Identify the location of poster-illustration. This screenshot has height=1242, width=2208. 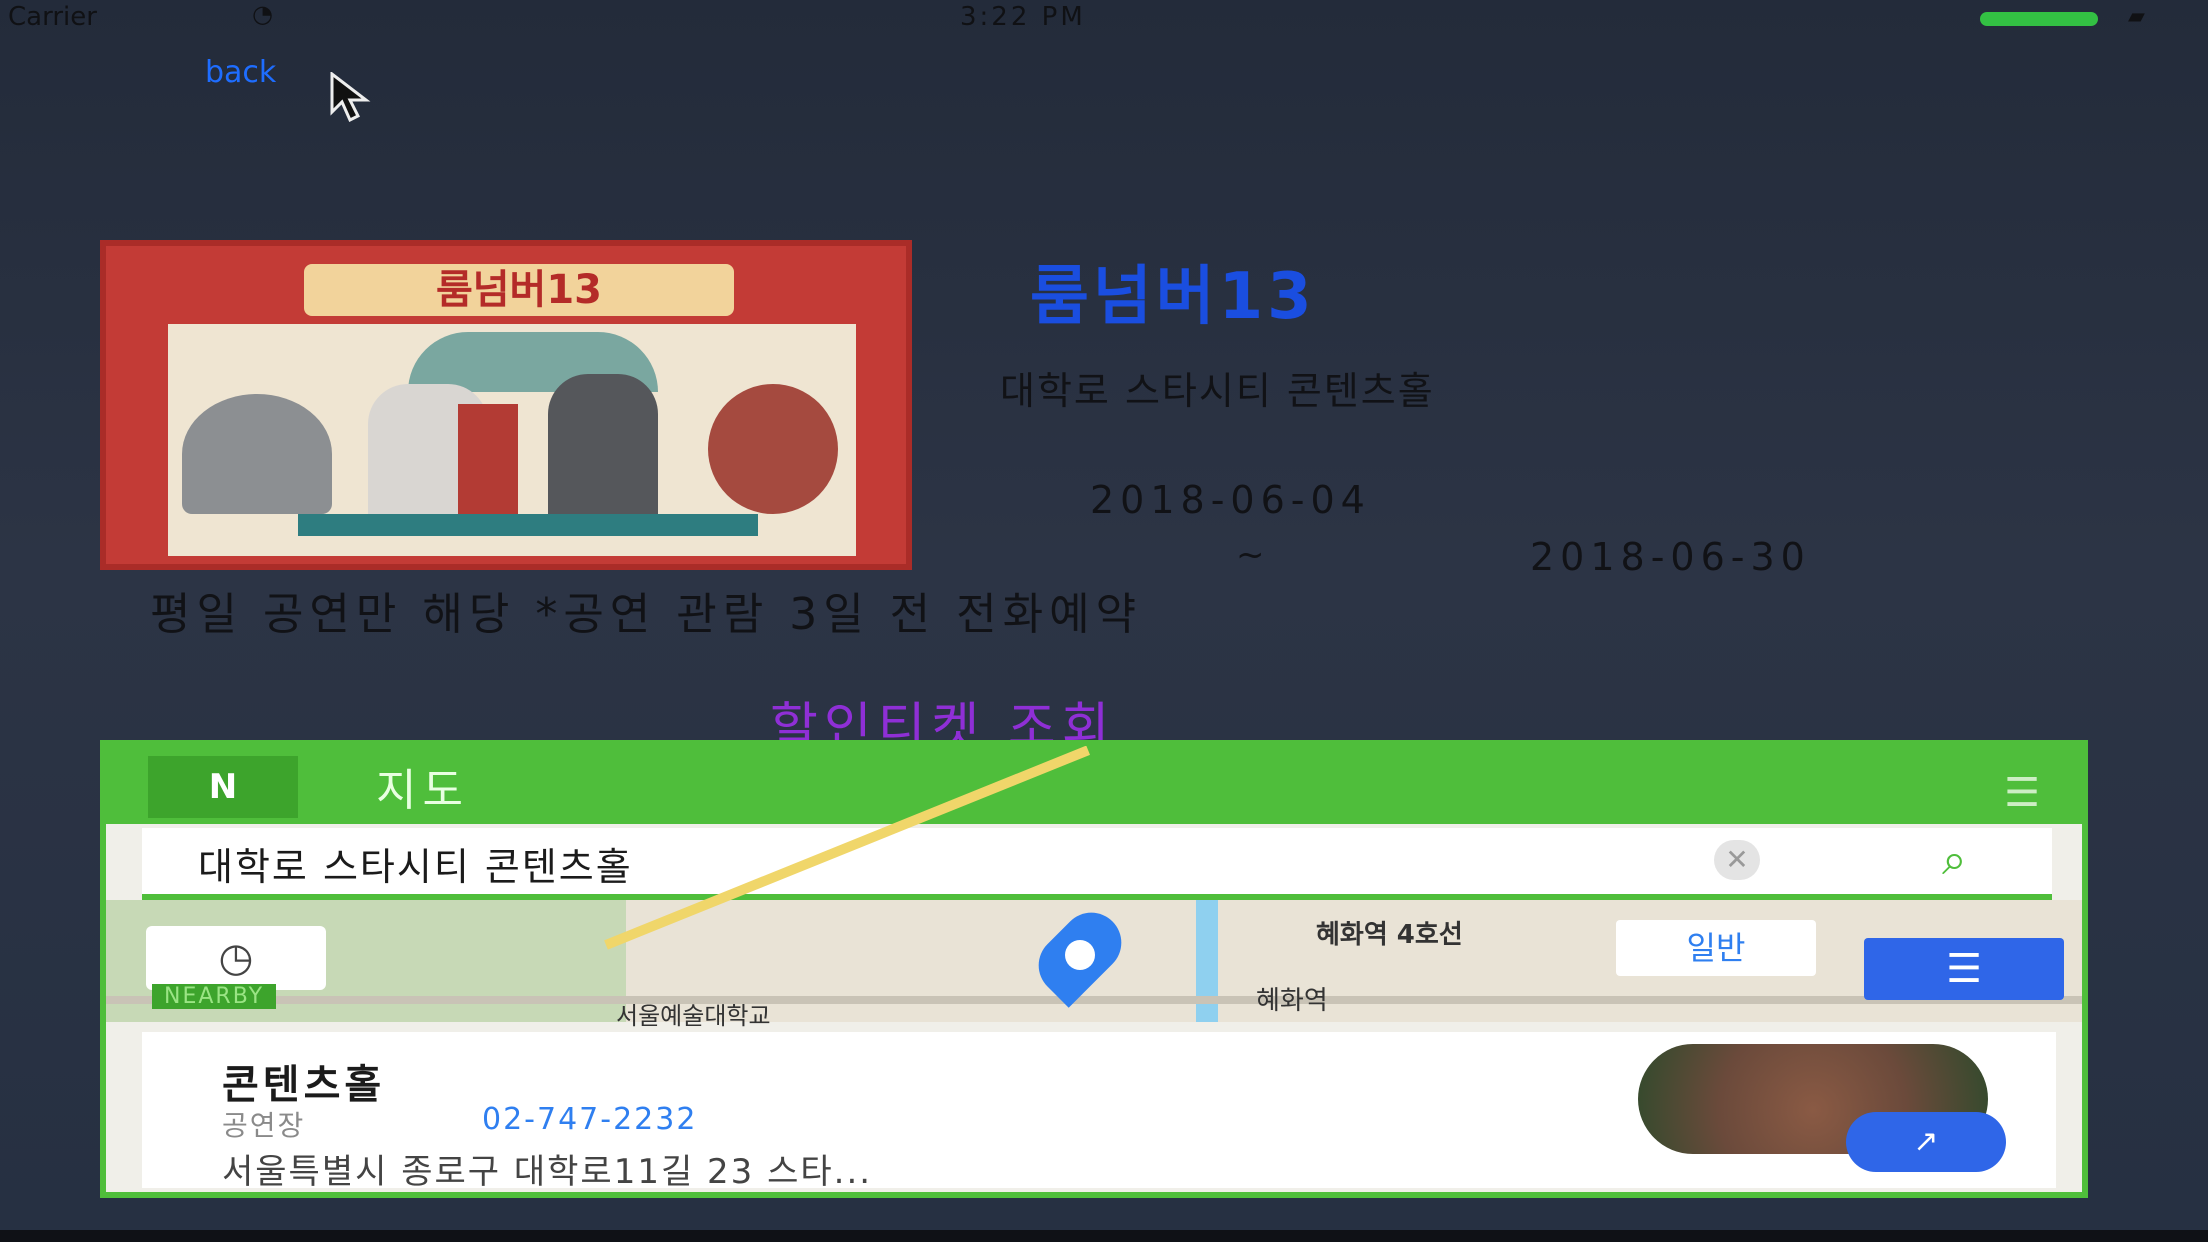
(512, 440).